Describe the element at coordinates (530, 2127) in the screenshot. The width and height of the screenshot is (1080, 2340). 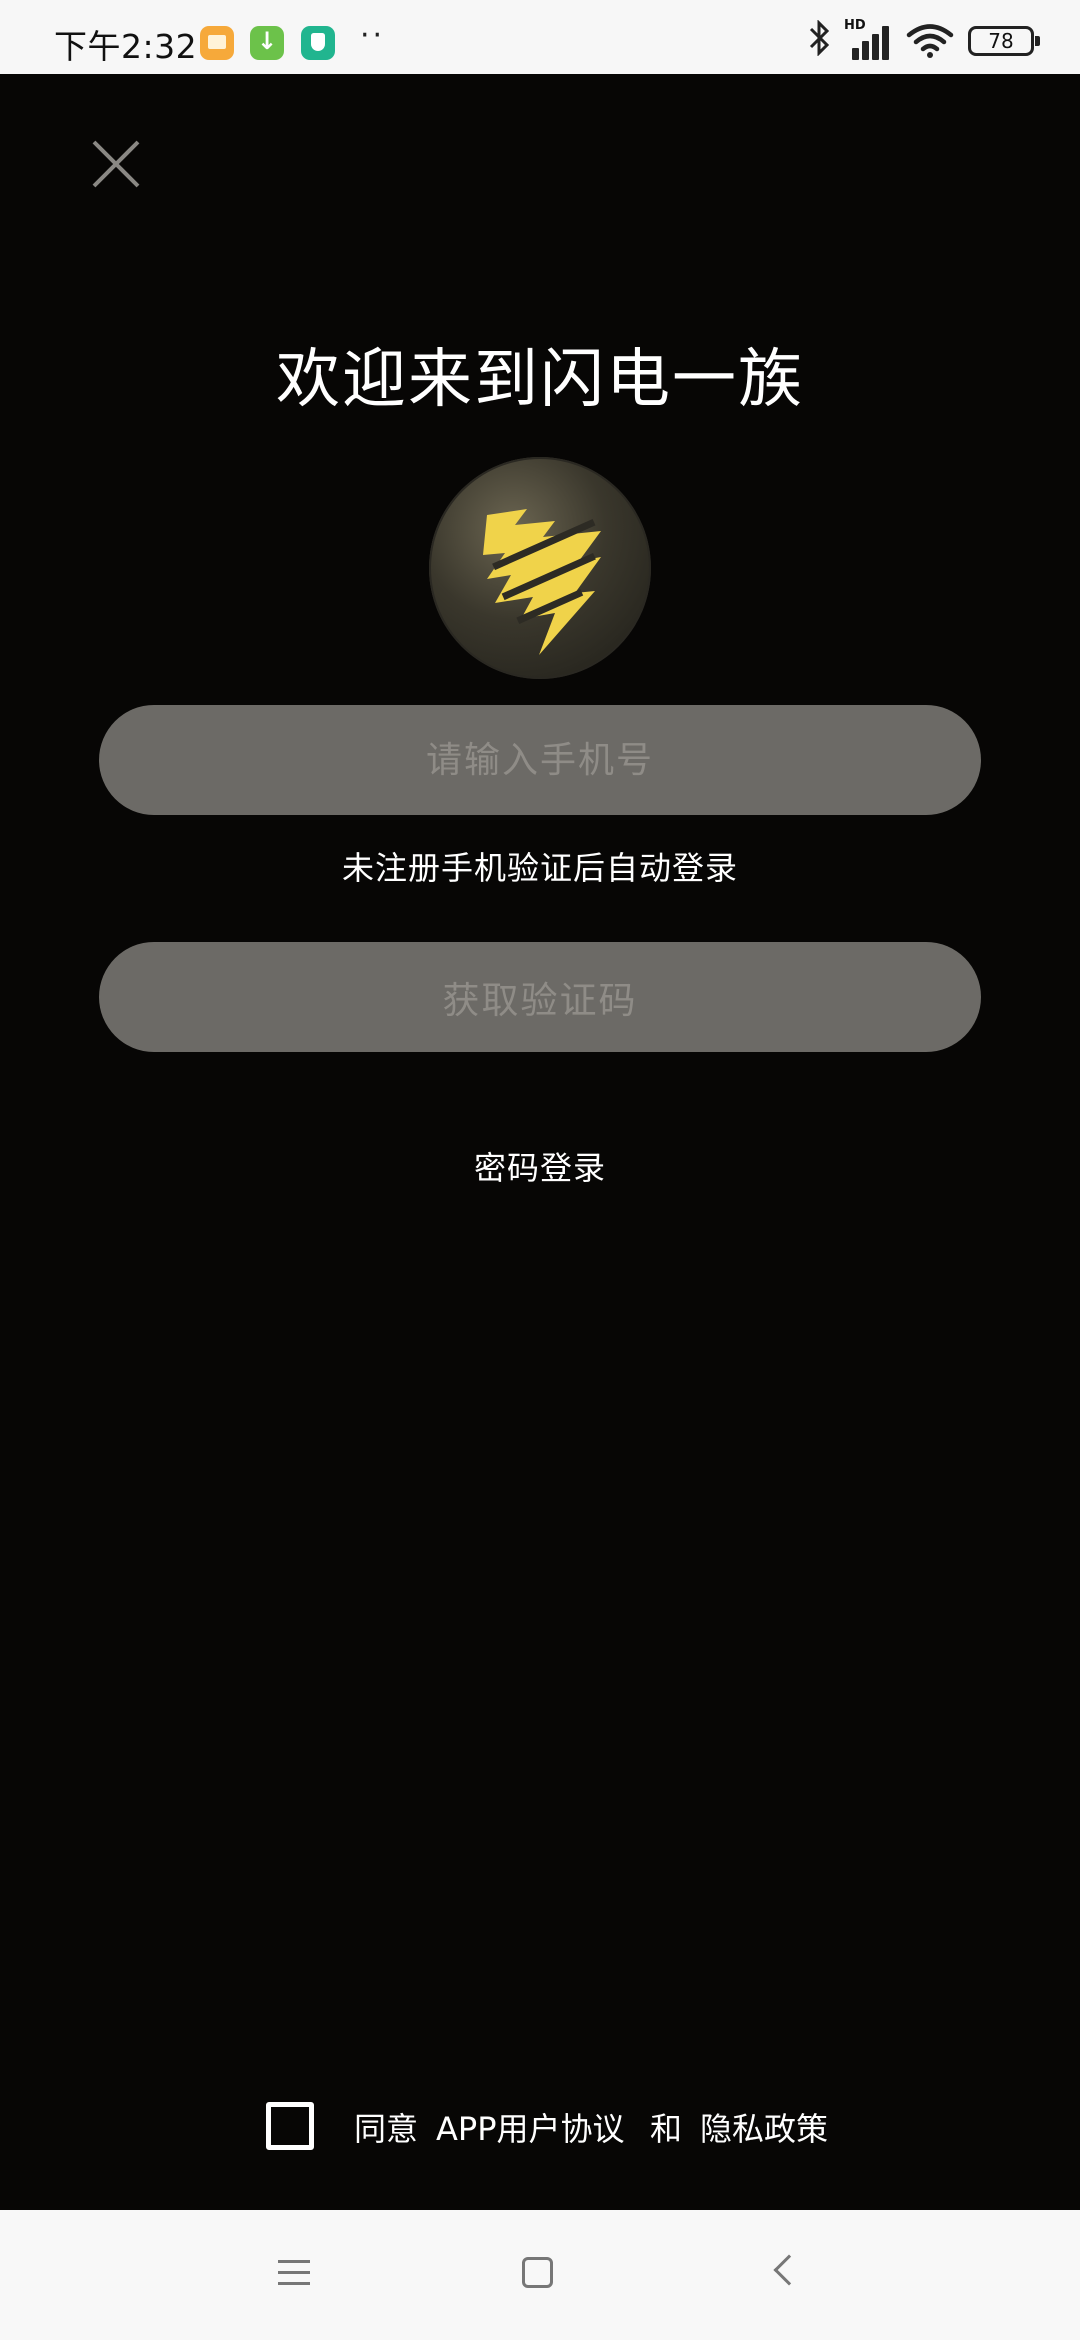
I see `user-agreement-link: APP用户协议` at that location.